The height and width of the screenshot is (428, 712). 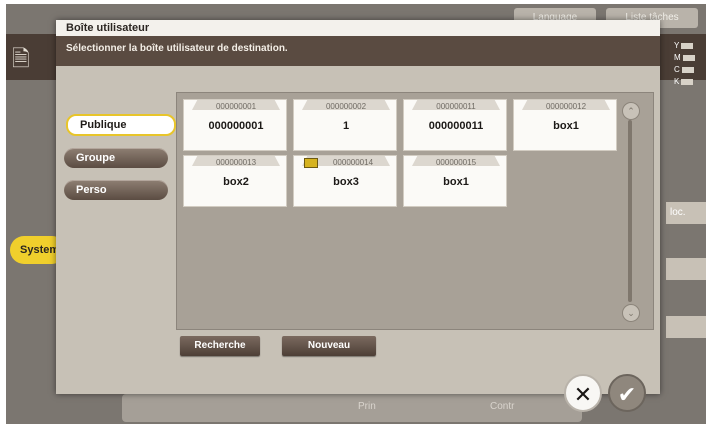 I want to click on box-tile: 000000011 000000011, so click(x=455, y=125).